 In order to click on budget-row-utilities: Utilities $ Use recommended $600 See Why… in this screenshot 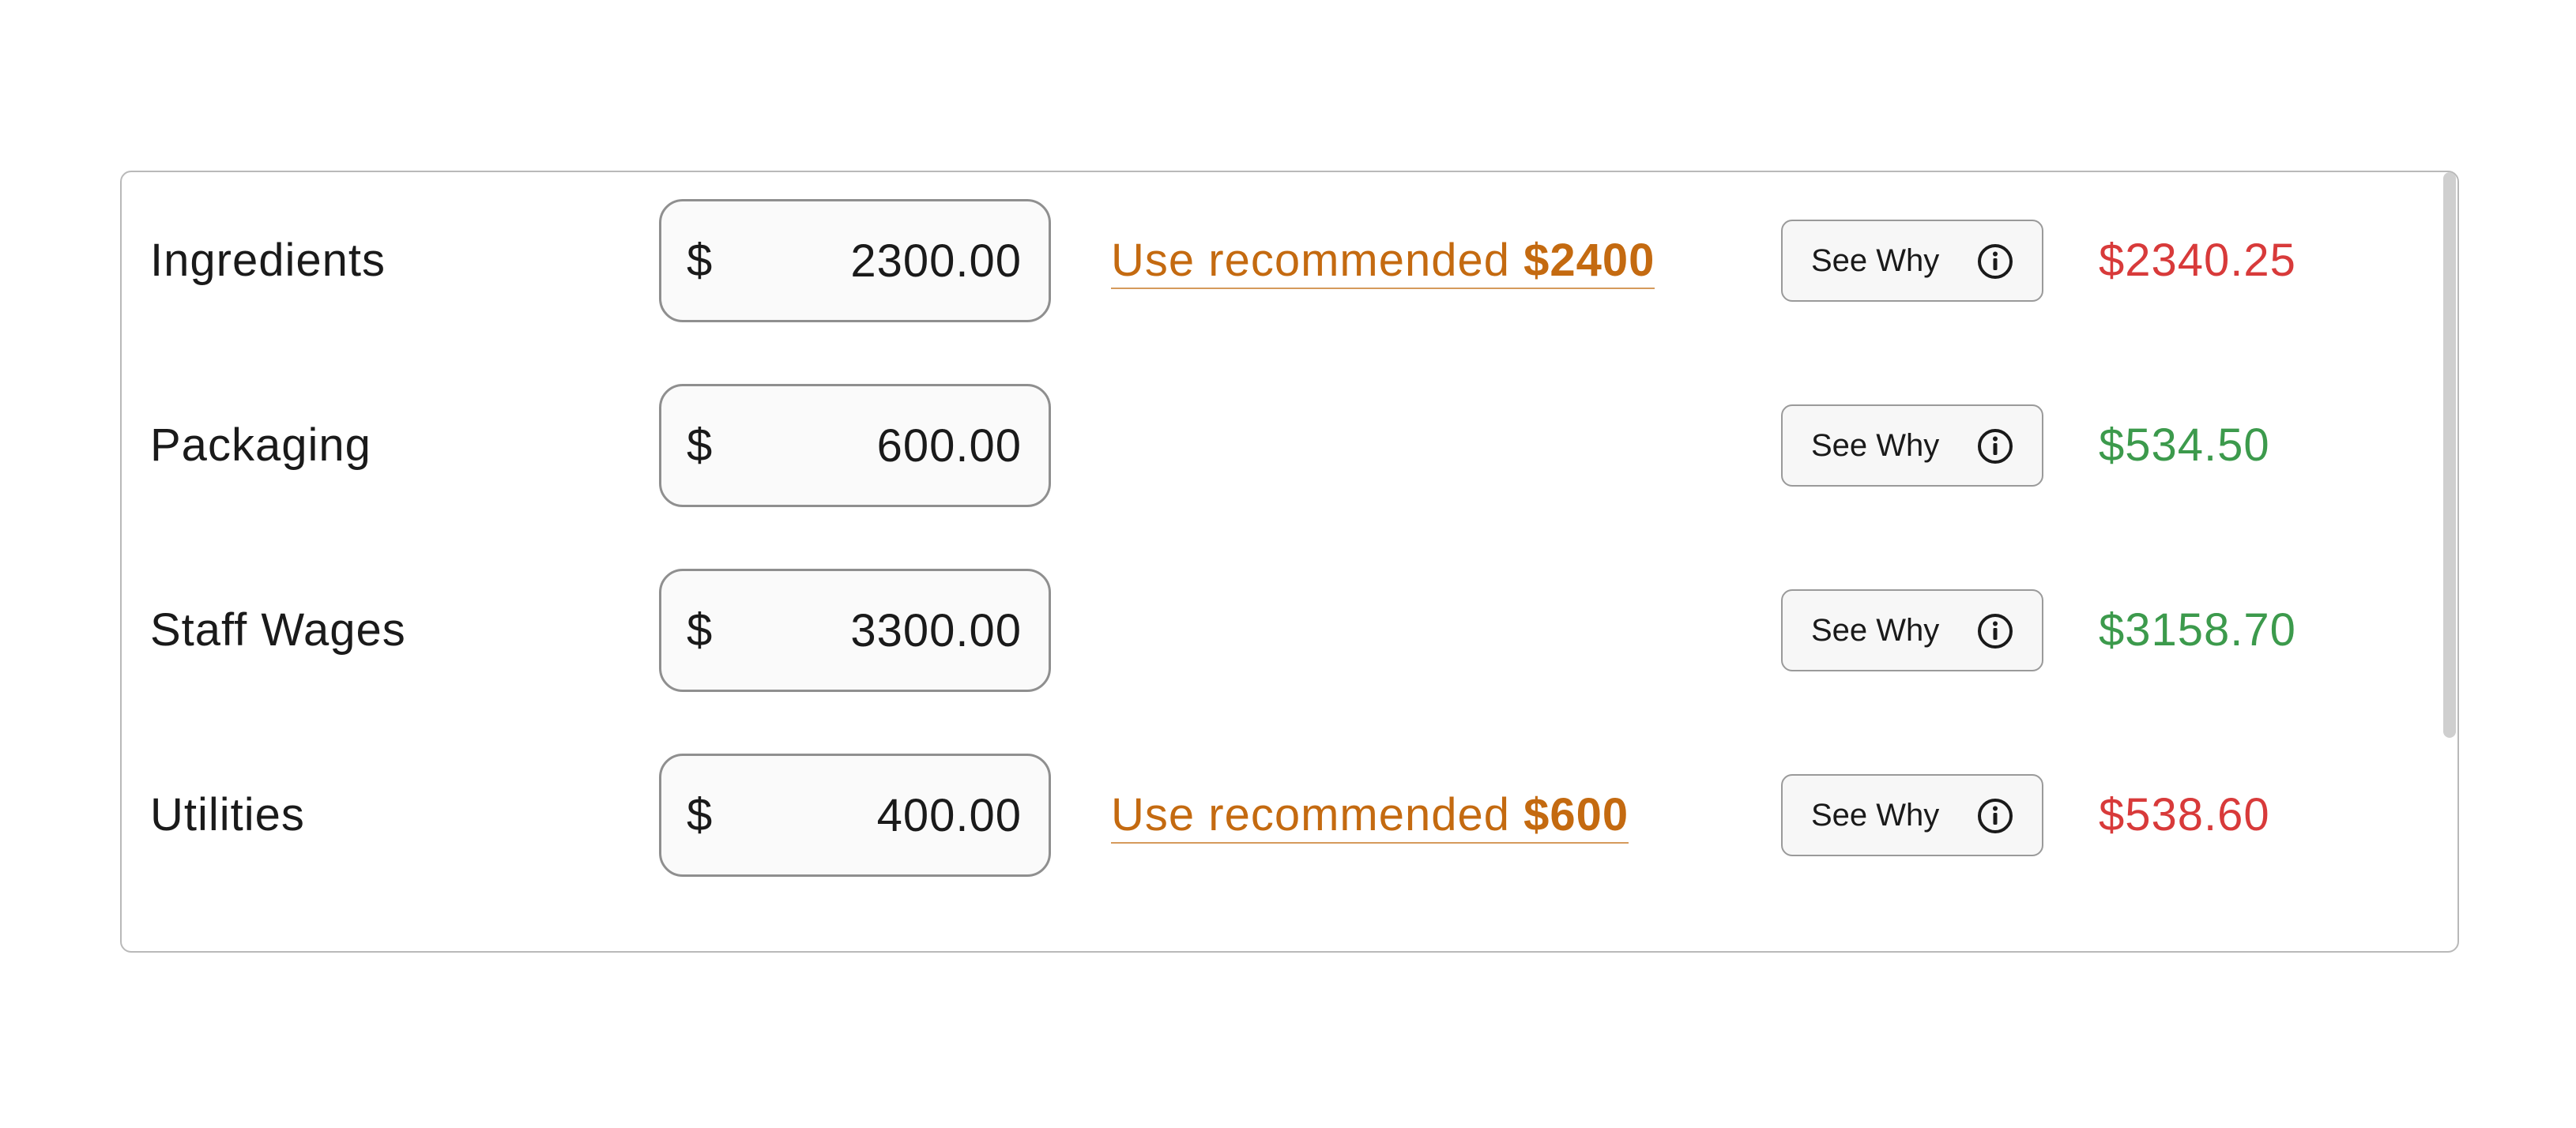, I will do `click(1267, 815)`.